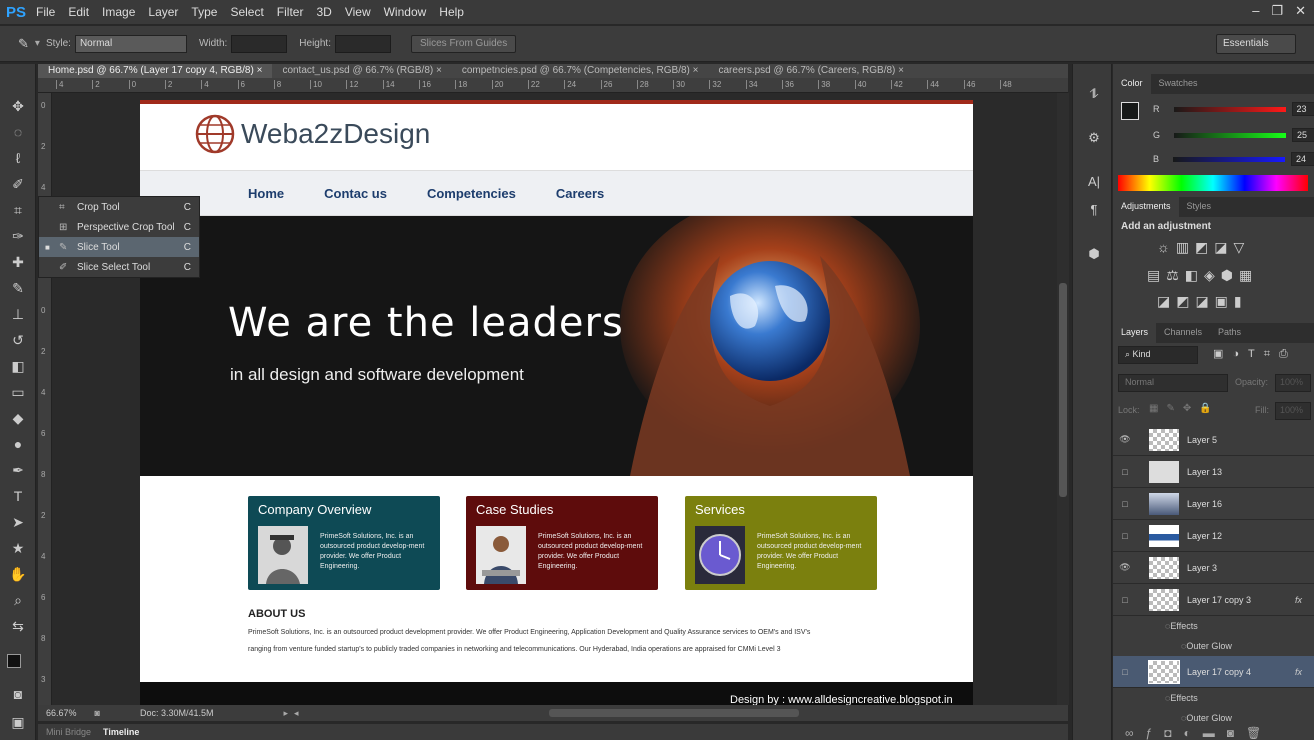 This screenshot has width=1314, height=740. I want to click on layer-row: □ Layer 16, so click(1213, 504).